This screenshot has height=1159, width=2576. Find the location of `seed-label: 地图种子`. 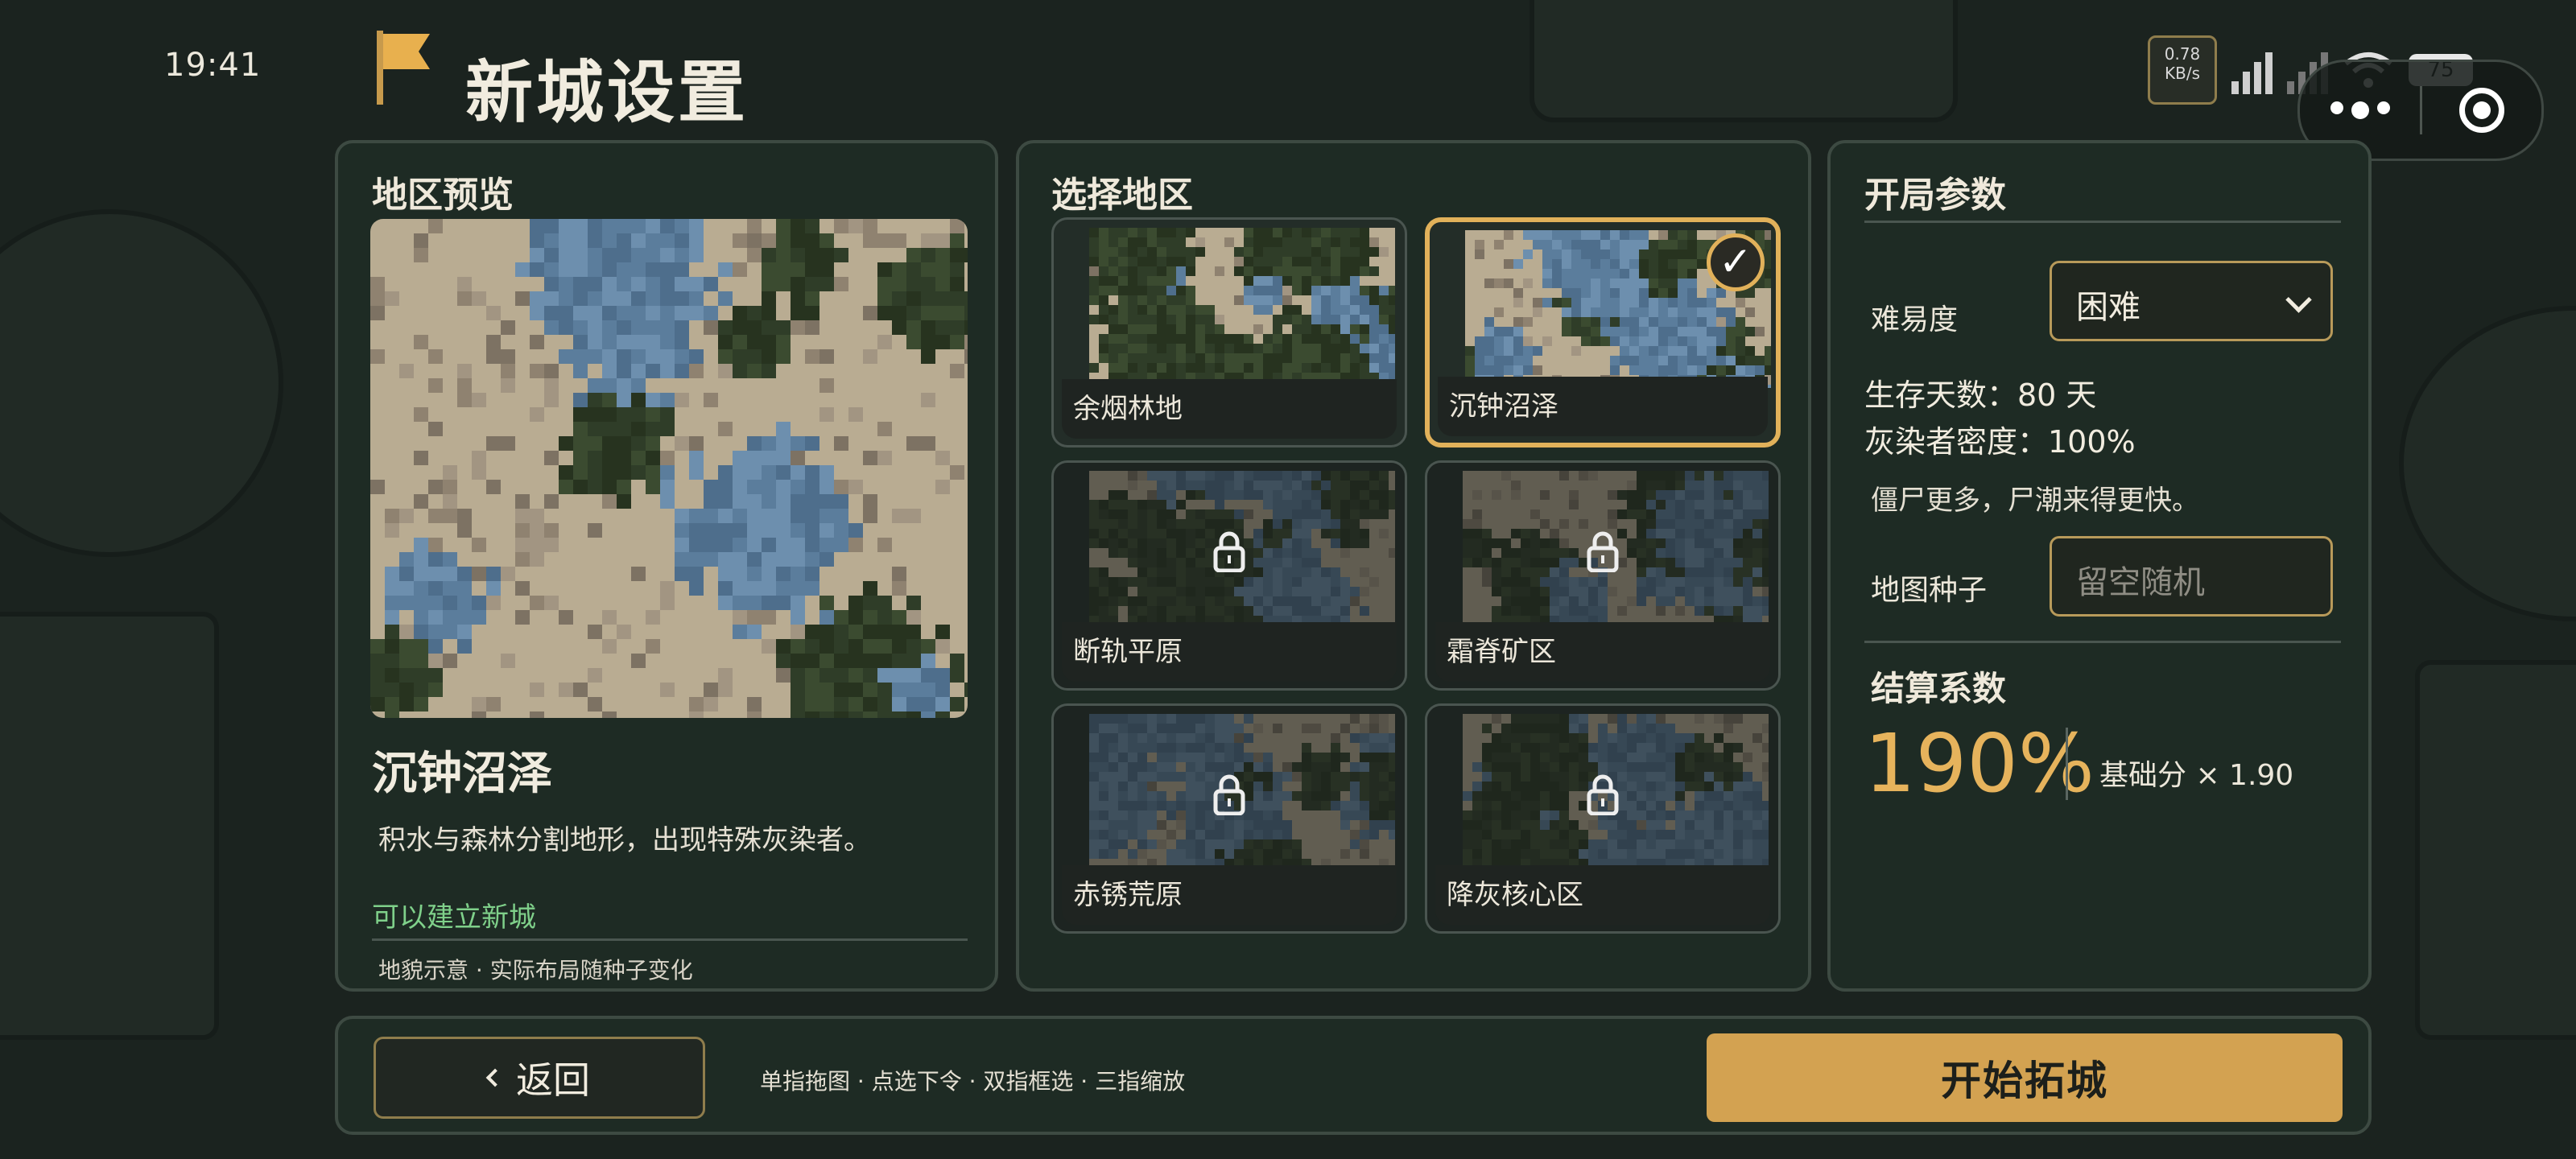

seed-label: 地图种子 is located at coordinates (1930, 590).